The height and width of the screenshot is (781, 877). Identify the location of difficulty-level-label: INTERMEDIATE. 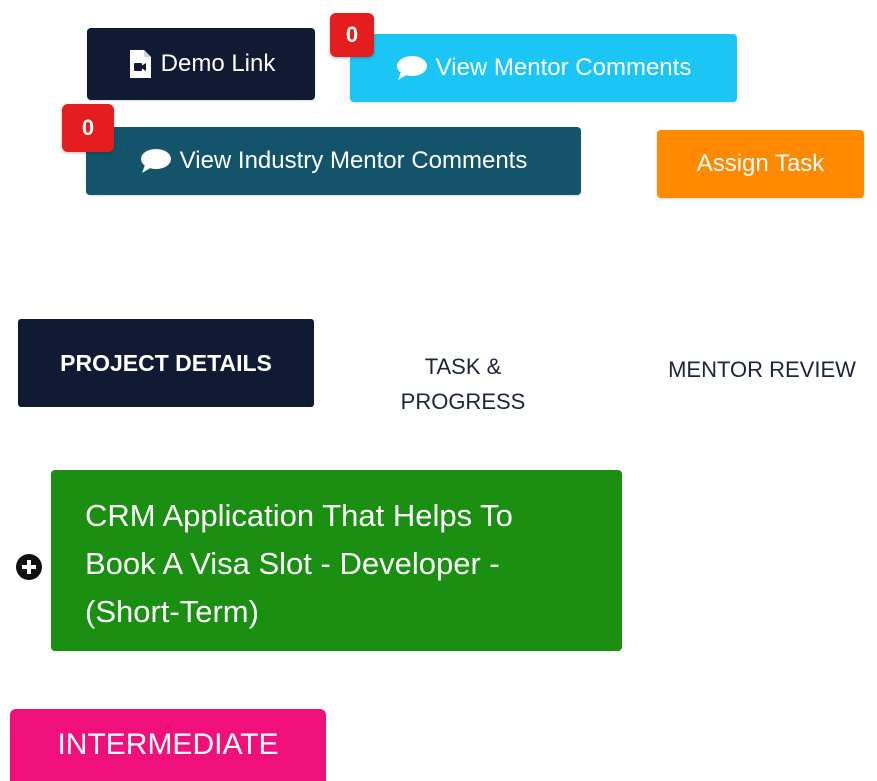
(168, 744).